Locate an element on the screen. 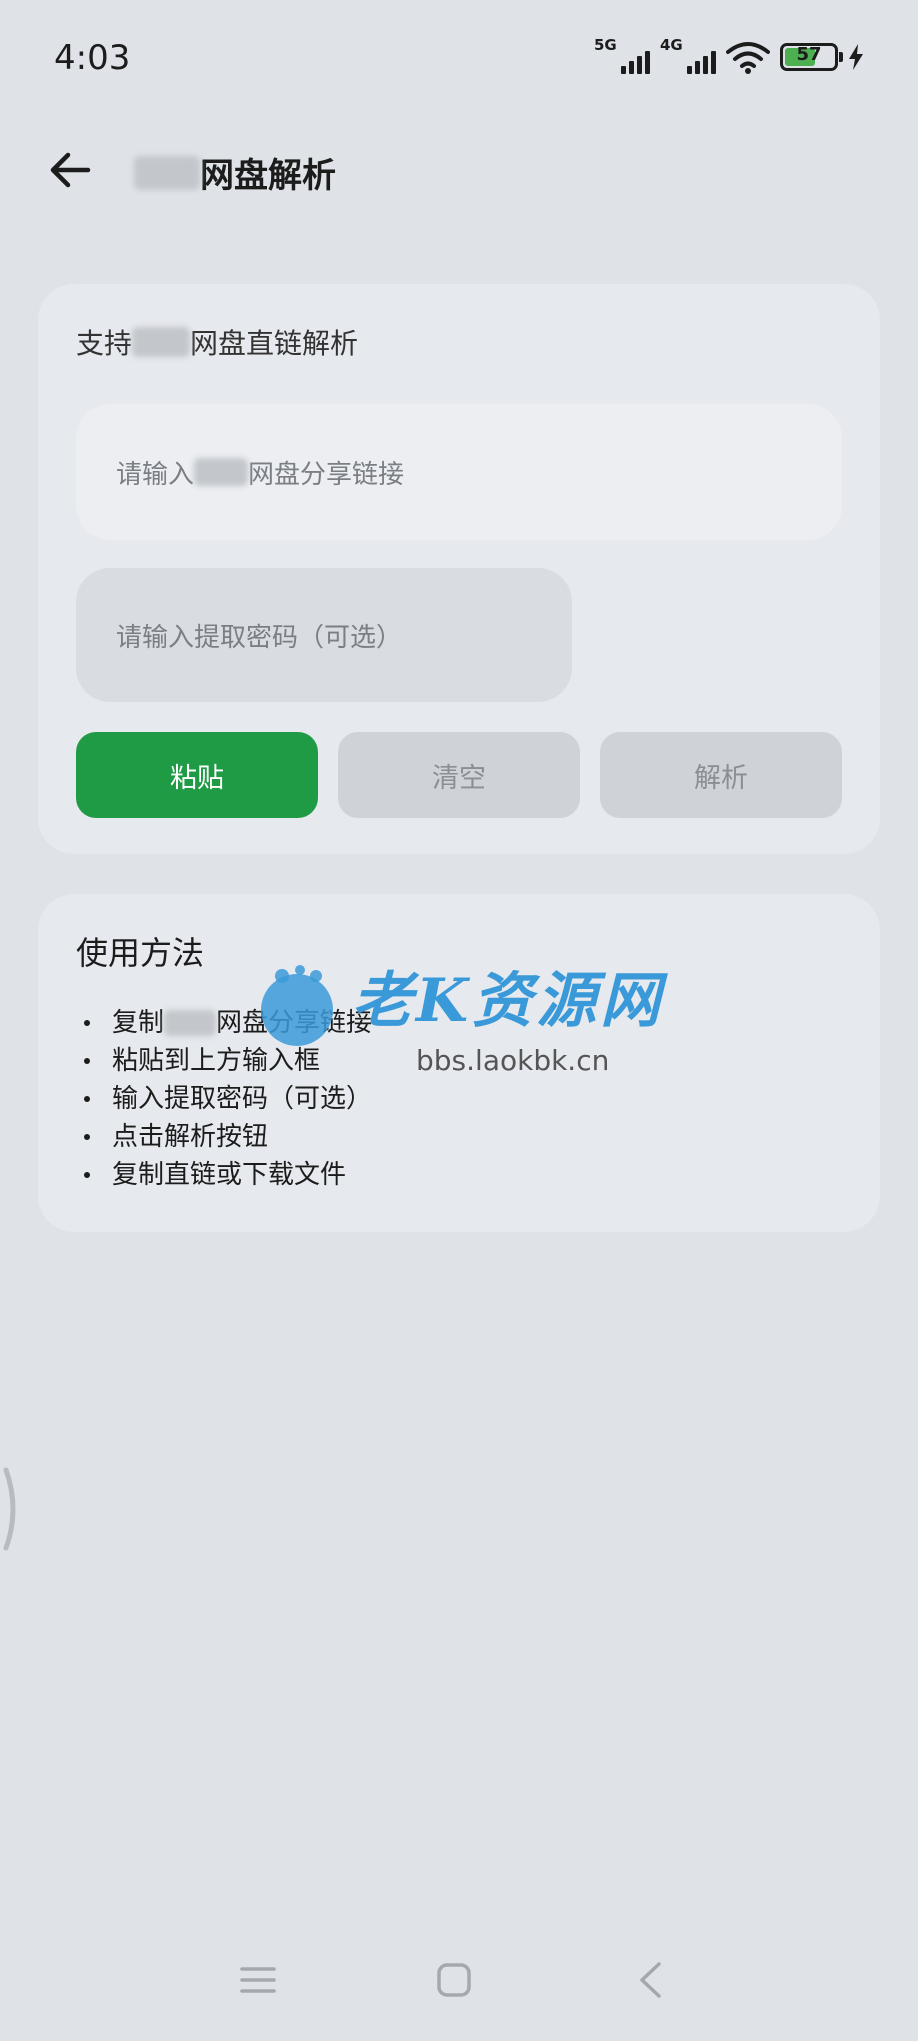  list-item: 复制 网盘分享链接 is located at coordinates (224, 1023).